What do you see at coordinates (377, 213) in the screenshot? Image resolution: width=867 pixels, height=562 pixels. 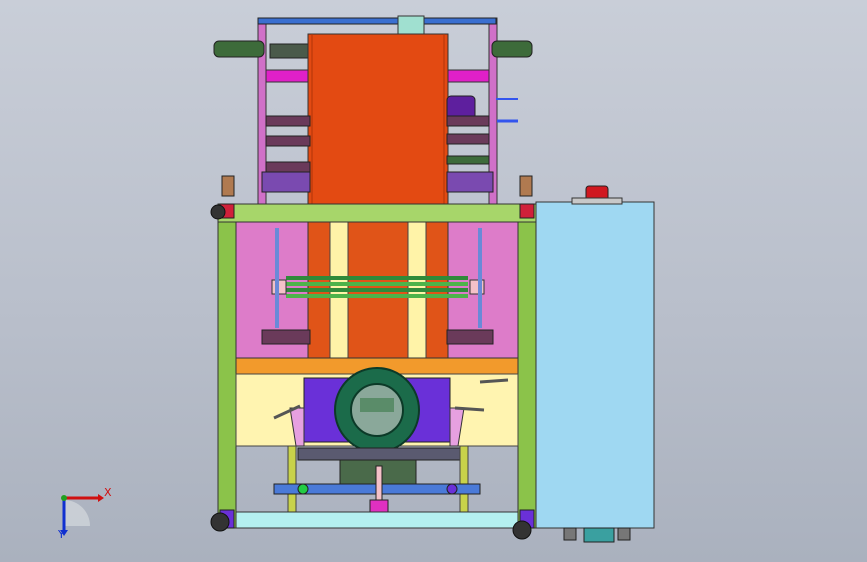 I see `frame-top-crossbar` at bounding box center [377, 213].